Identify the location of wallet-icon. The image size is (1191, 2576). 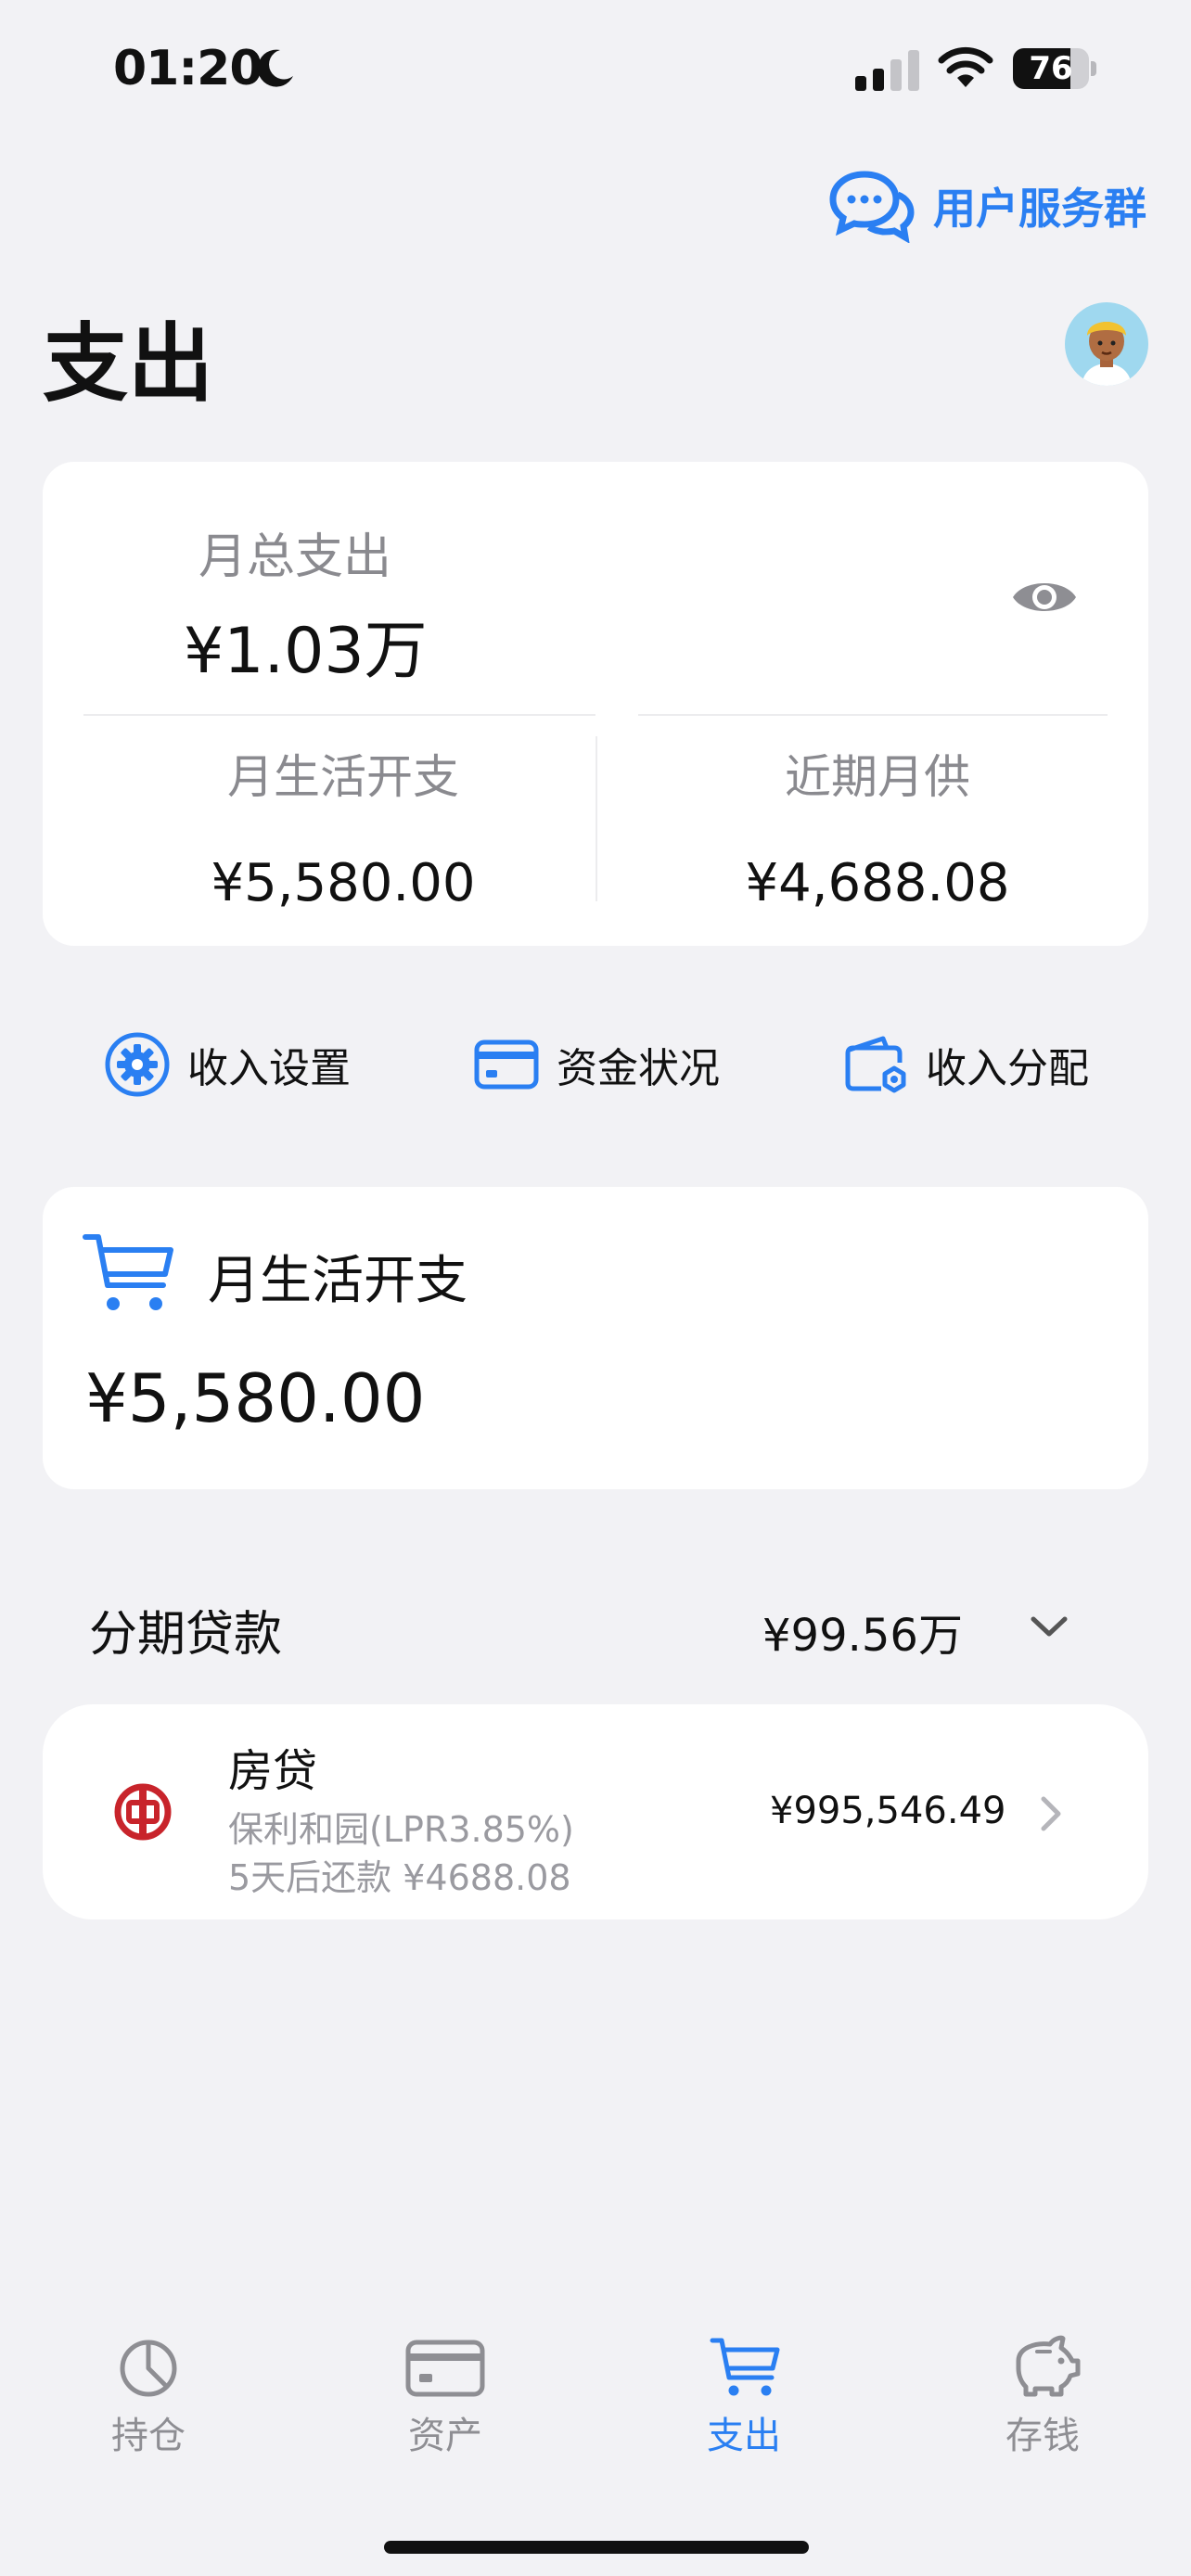
(875, 1064).